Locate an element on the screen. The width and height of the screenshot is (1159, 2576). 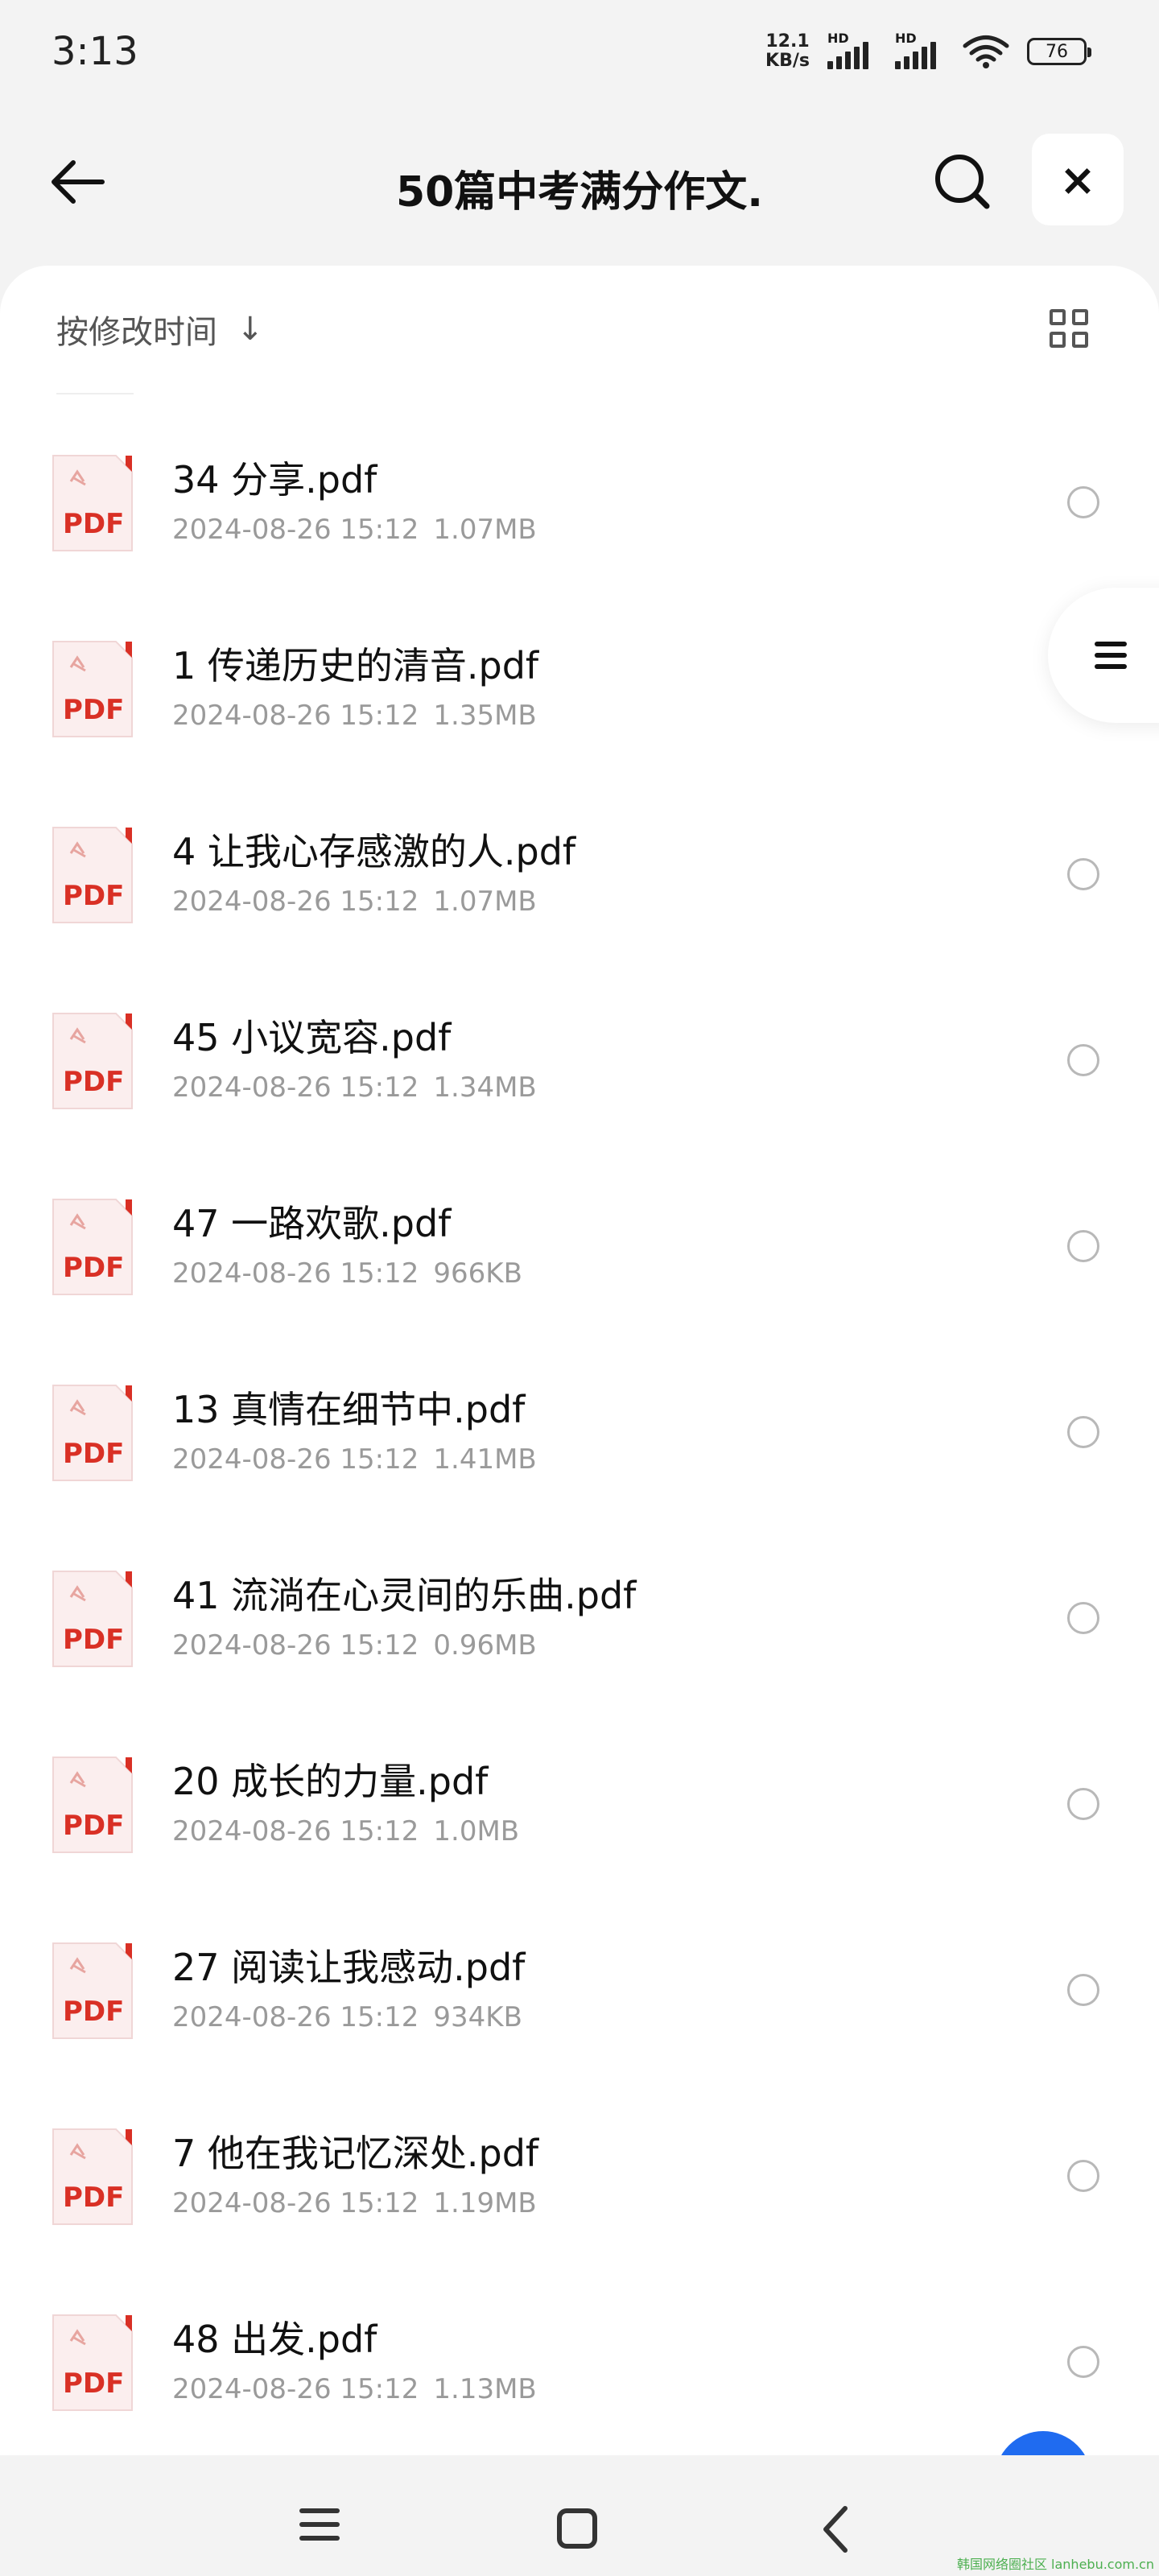
file-meta: 2024-08-26 15:12 1.13MB is located at coordinates (354, 2389).